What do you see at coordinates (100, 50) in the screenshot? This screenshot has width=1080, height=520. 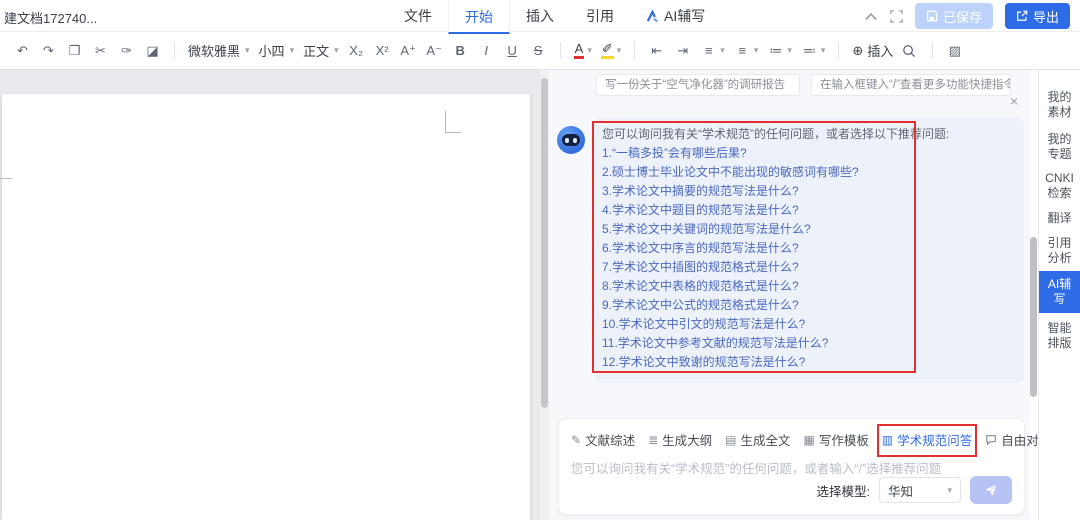 I see `cut-icon: ✂` at bounding box center [100, 50].